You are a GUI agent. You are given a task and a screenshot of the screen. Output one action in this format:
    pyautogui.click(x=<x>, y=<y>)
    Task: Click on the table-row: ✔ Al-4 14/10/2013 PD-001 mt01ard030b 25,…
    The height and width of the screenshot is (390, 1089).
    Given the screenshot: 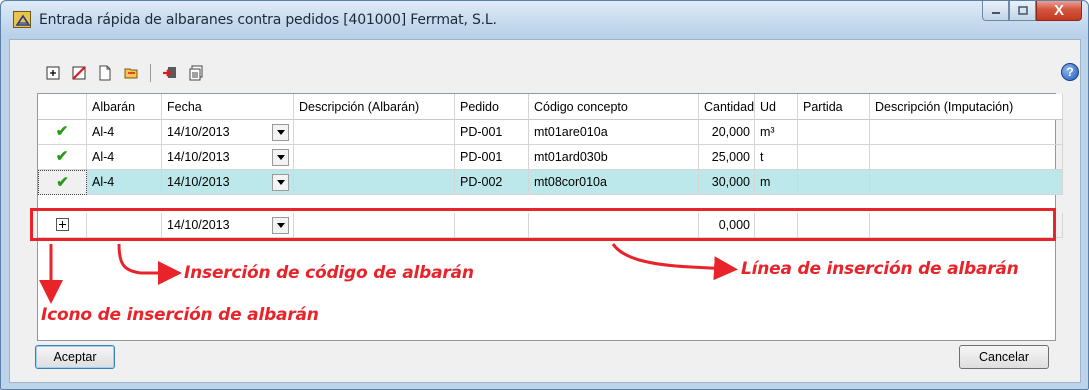 What is the action you would take?
    pyautogui.click(x=550, y=157)
    